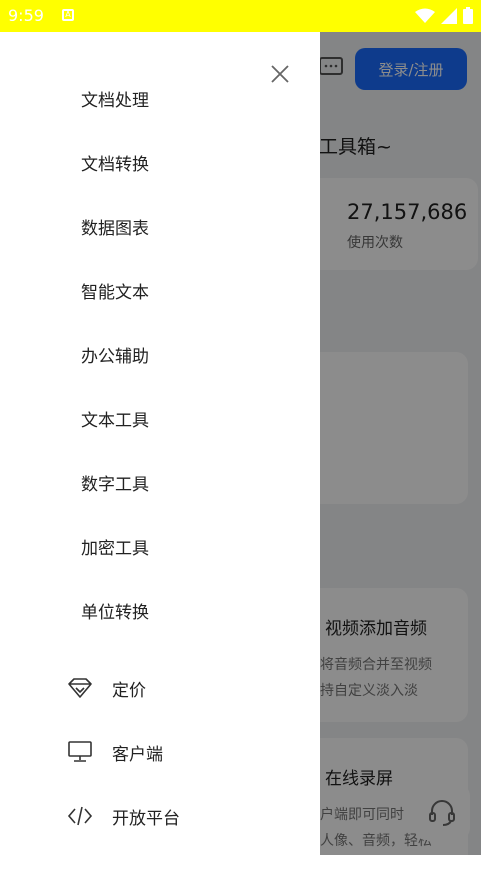 This screenshot has width=481, height=878. I want to click on battery-icon, so click(468, 15).